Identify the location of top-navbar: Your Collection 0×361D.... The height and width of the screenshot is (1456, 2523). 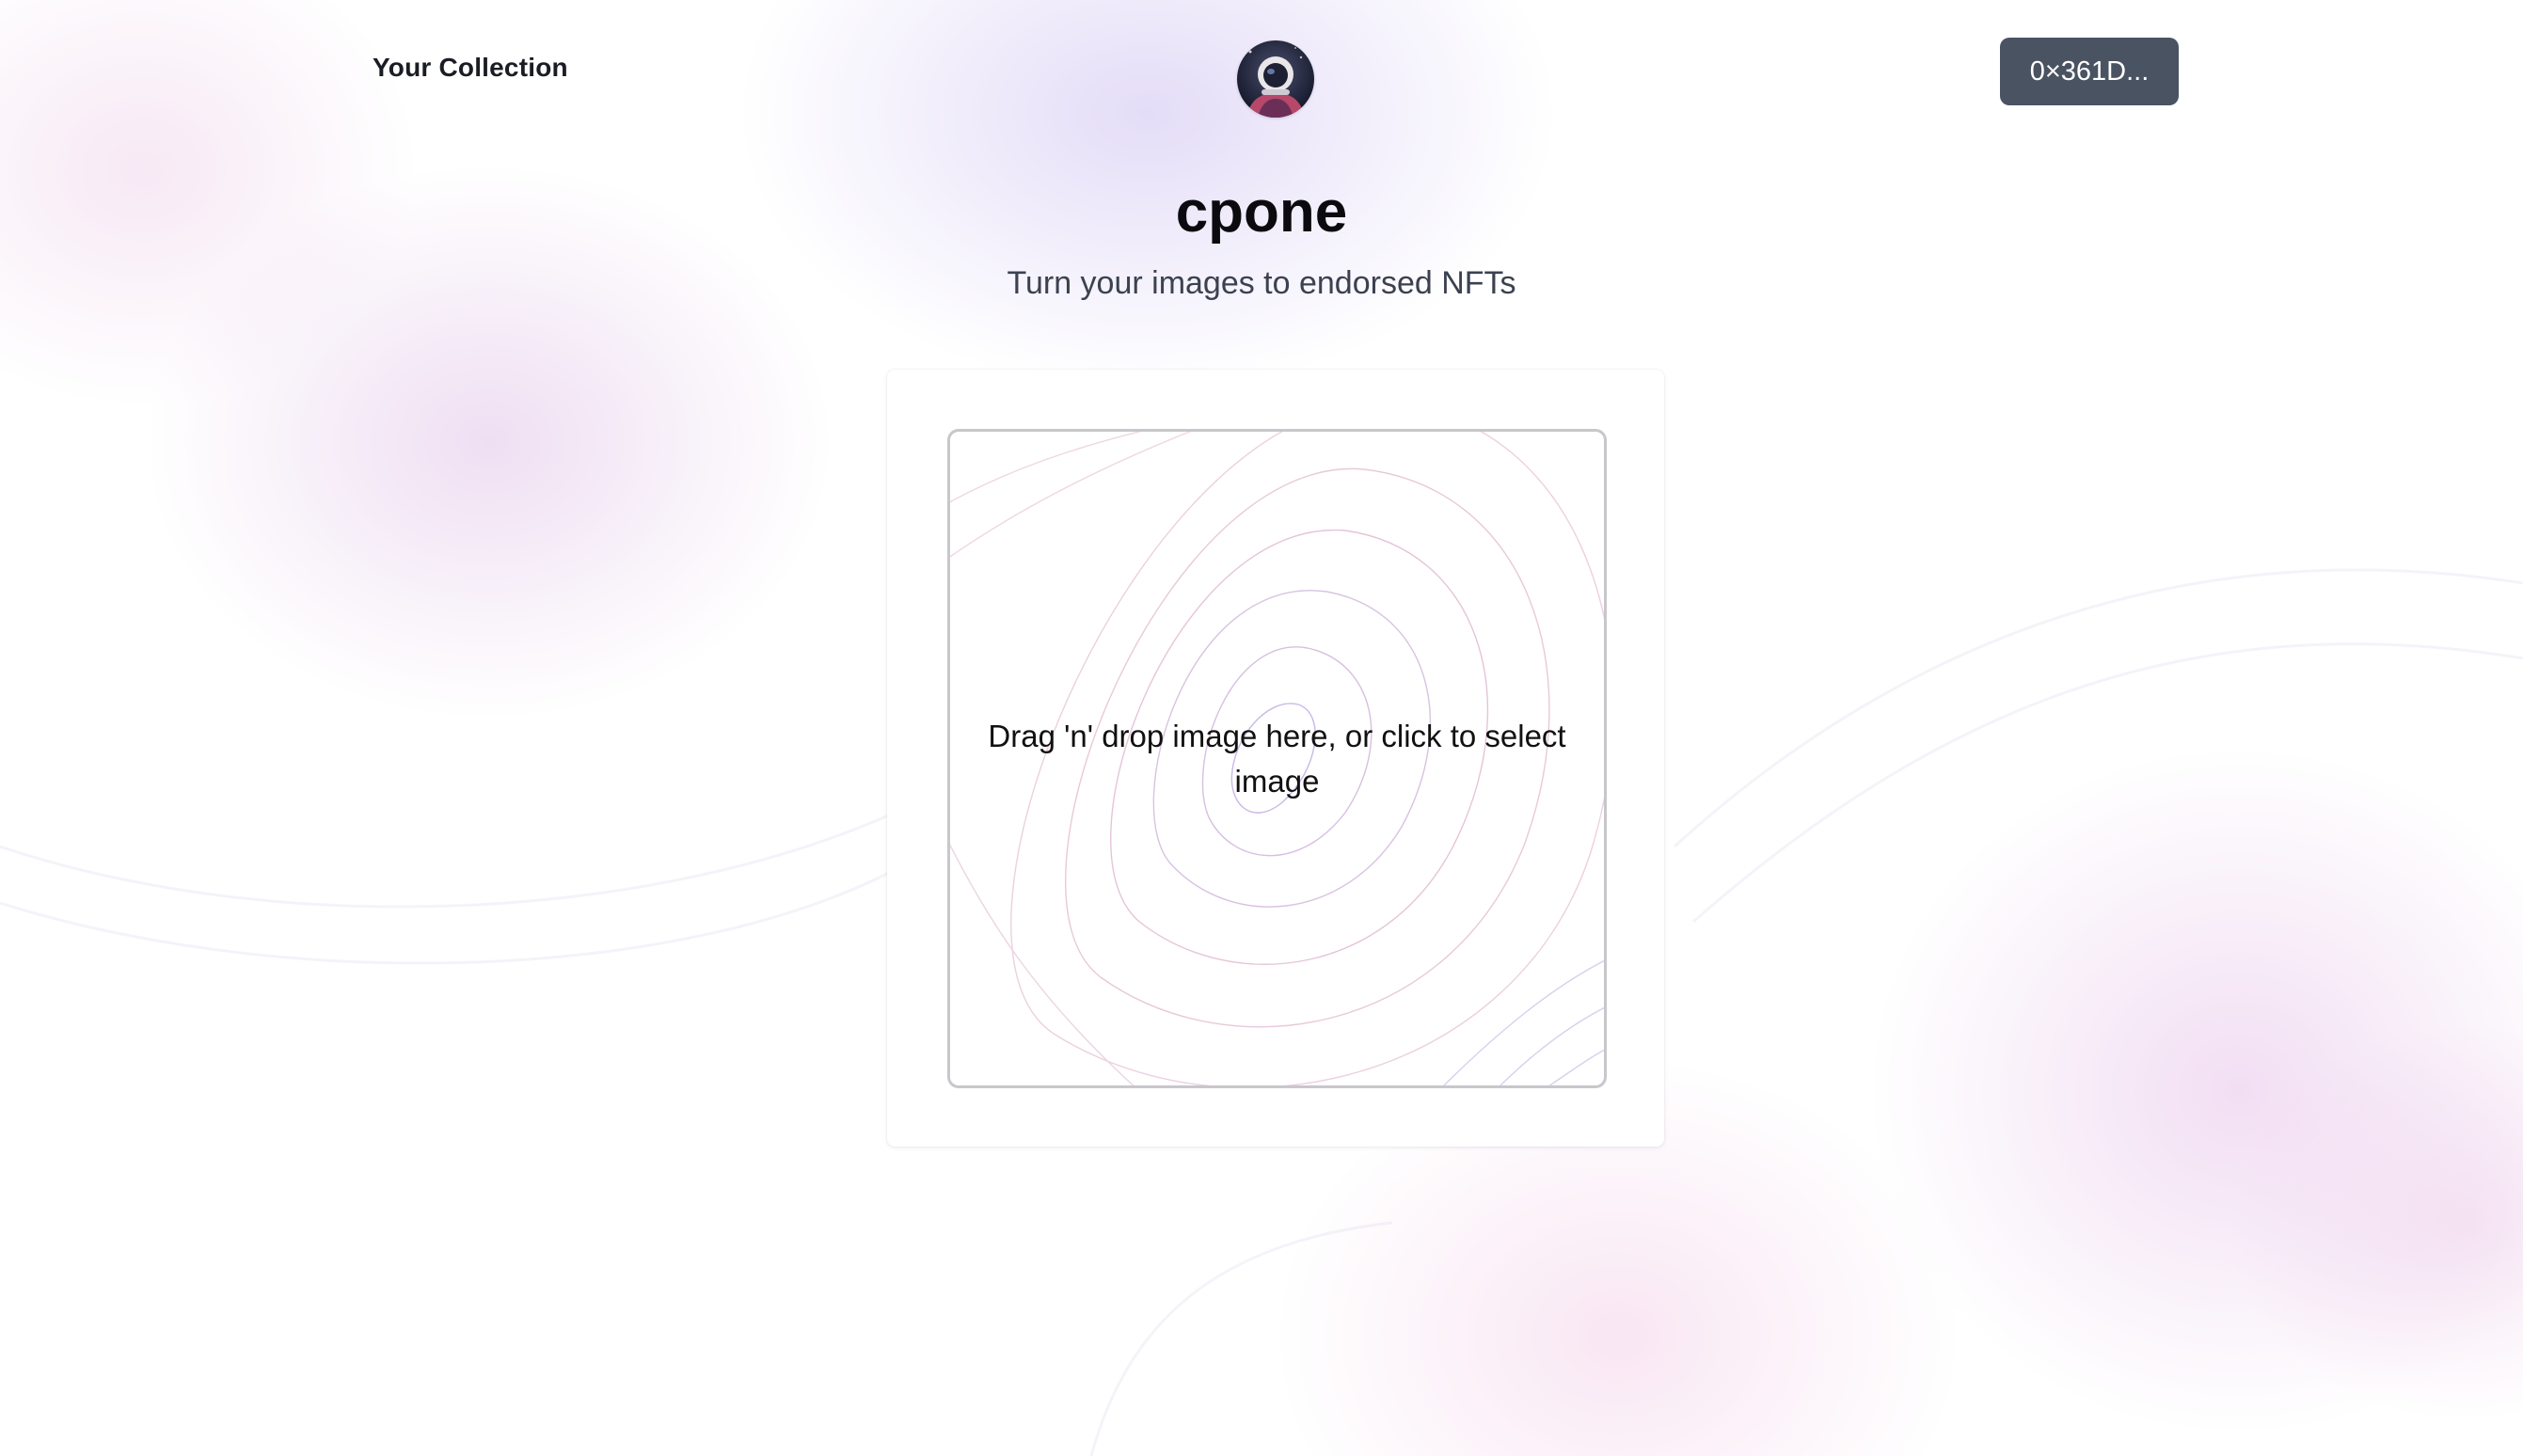
(1261, 80).